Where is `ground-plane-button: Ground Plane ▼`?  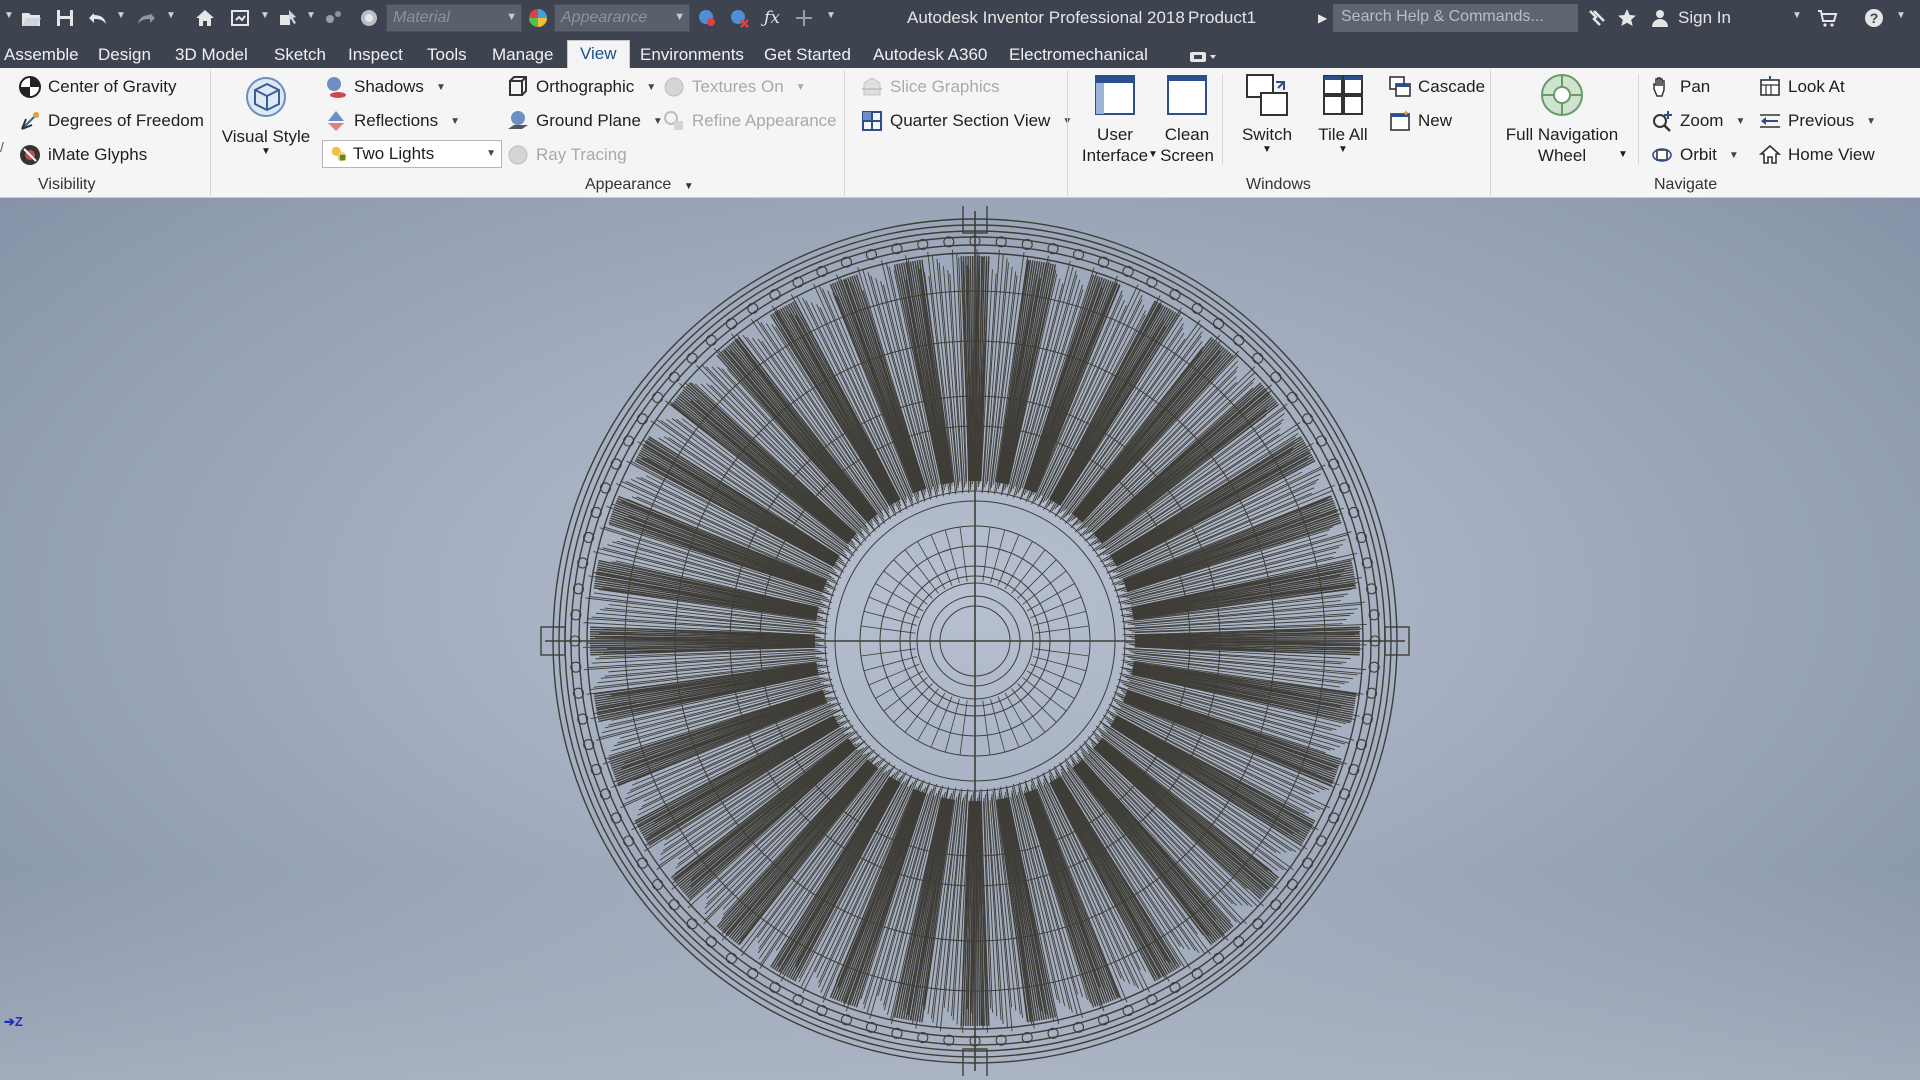
ground-plane-button: Ground Plane ▼ is located at coordinates (584, 121).